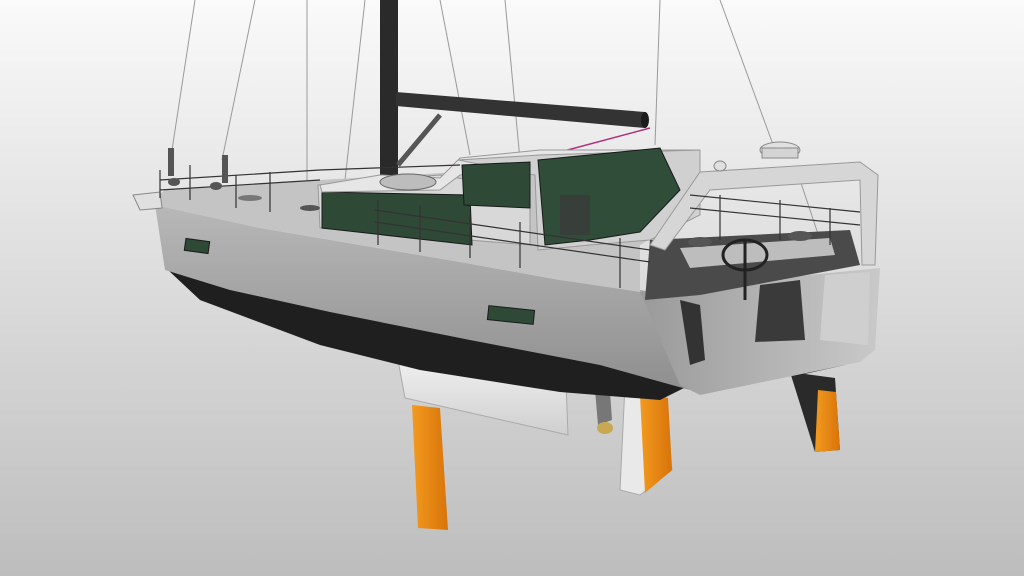  I want to click on doghouse-window-side, so click(496, 185).